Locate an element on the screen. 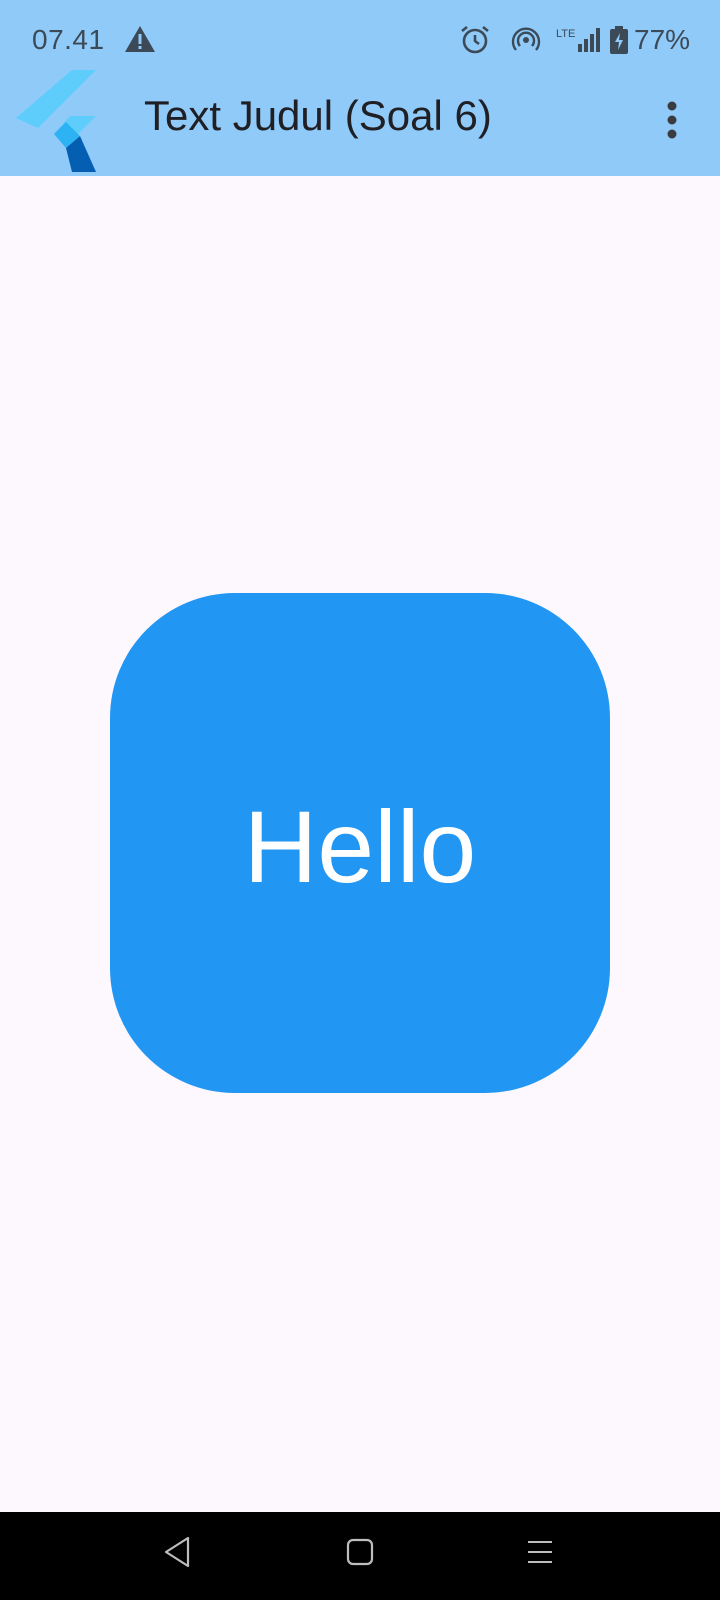 The width and height of the screenshot is (720, 1600). hello-text: Hello is located at coordinates (360, 846).